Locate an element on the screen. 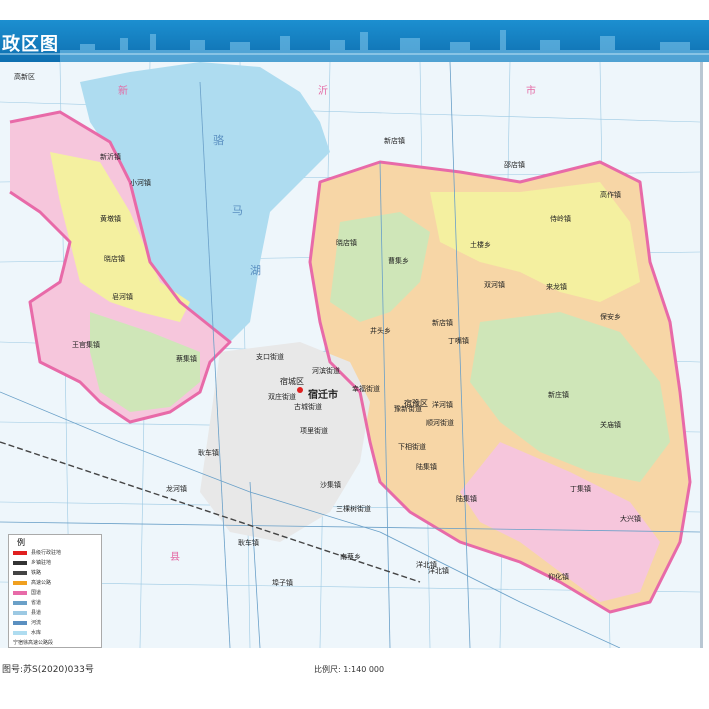  place-label-yanghe: 陆集镇 is located at coordinates (426, 467).